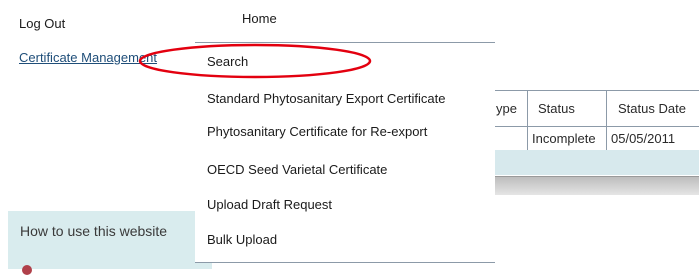 This screenshot has width=699, height=275. I want to click on column-header-status-date: Status Date, so click(652, 108).